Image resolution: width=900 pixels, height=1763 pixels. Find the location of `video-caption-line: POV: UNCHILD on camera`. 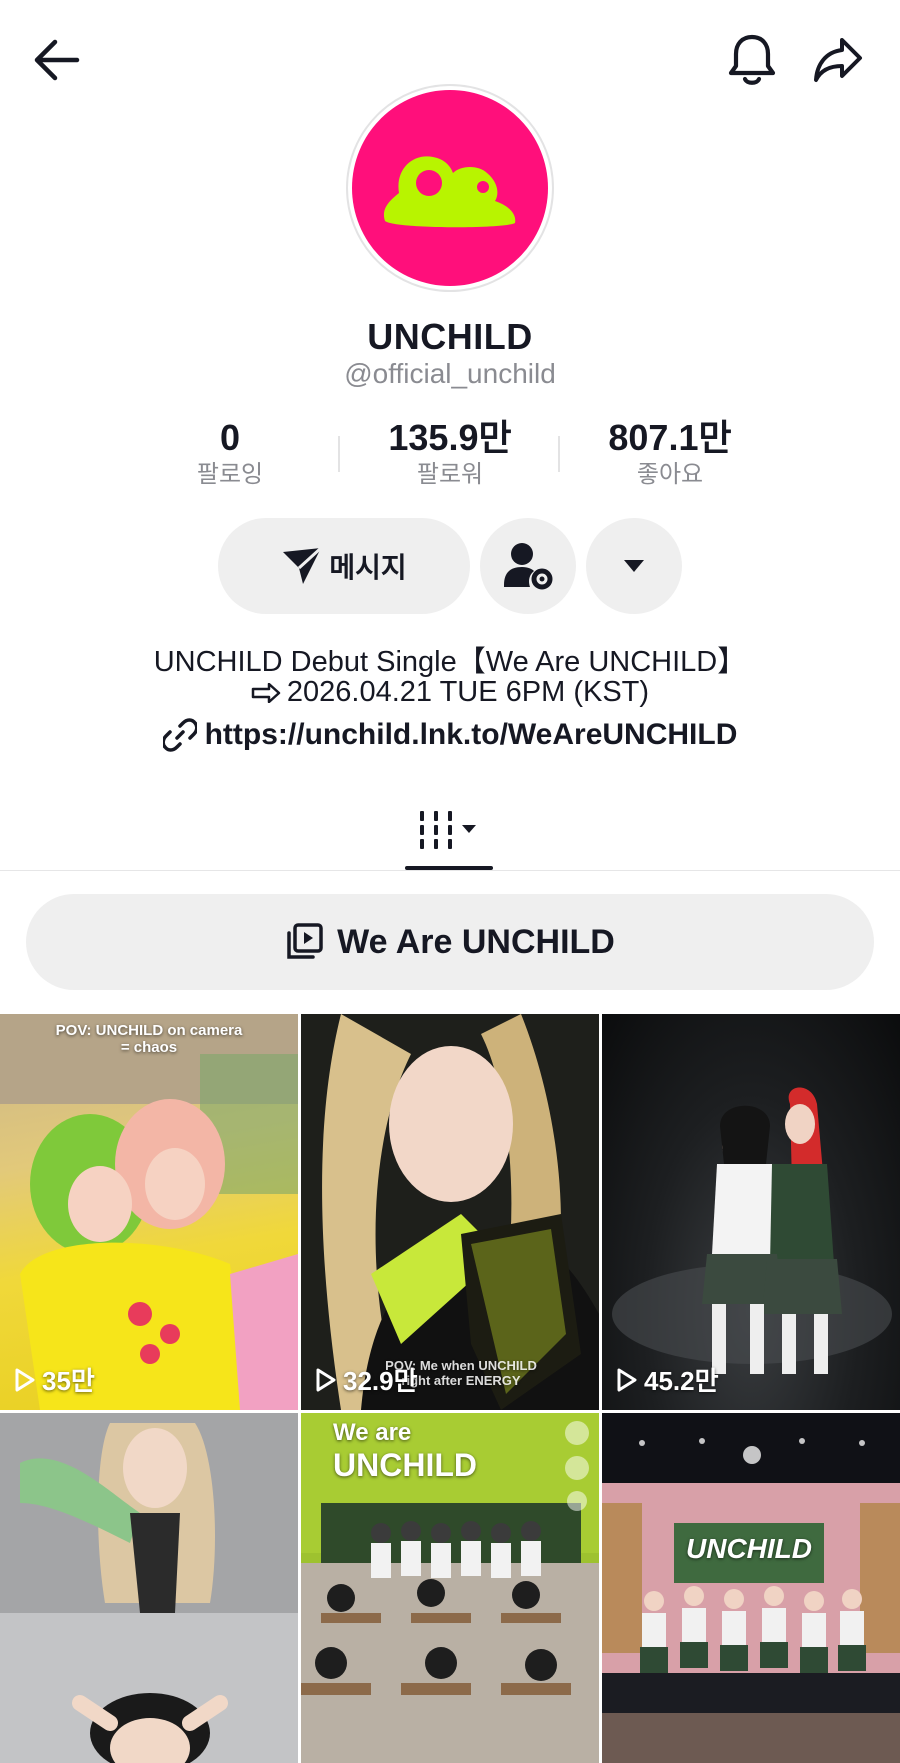

video-caption-line: POV: UNCHILD on camera is located at coordinates (149, 1030).